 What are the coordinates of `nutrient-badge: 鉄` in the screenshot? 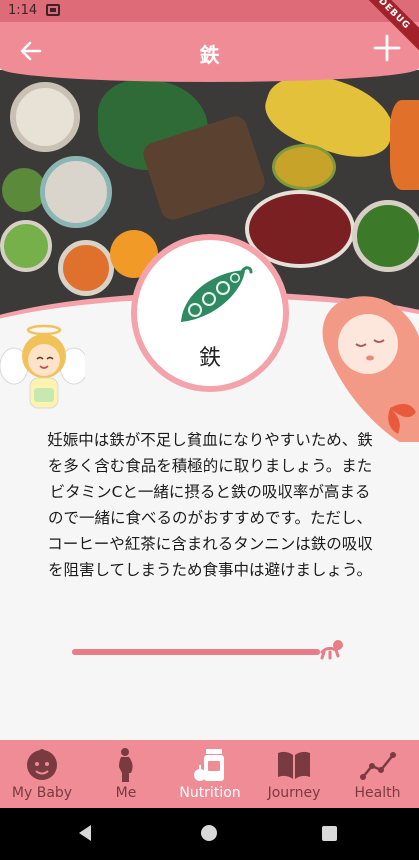 It's located at (210, 313).